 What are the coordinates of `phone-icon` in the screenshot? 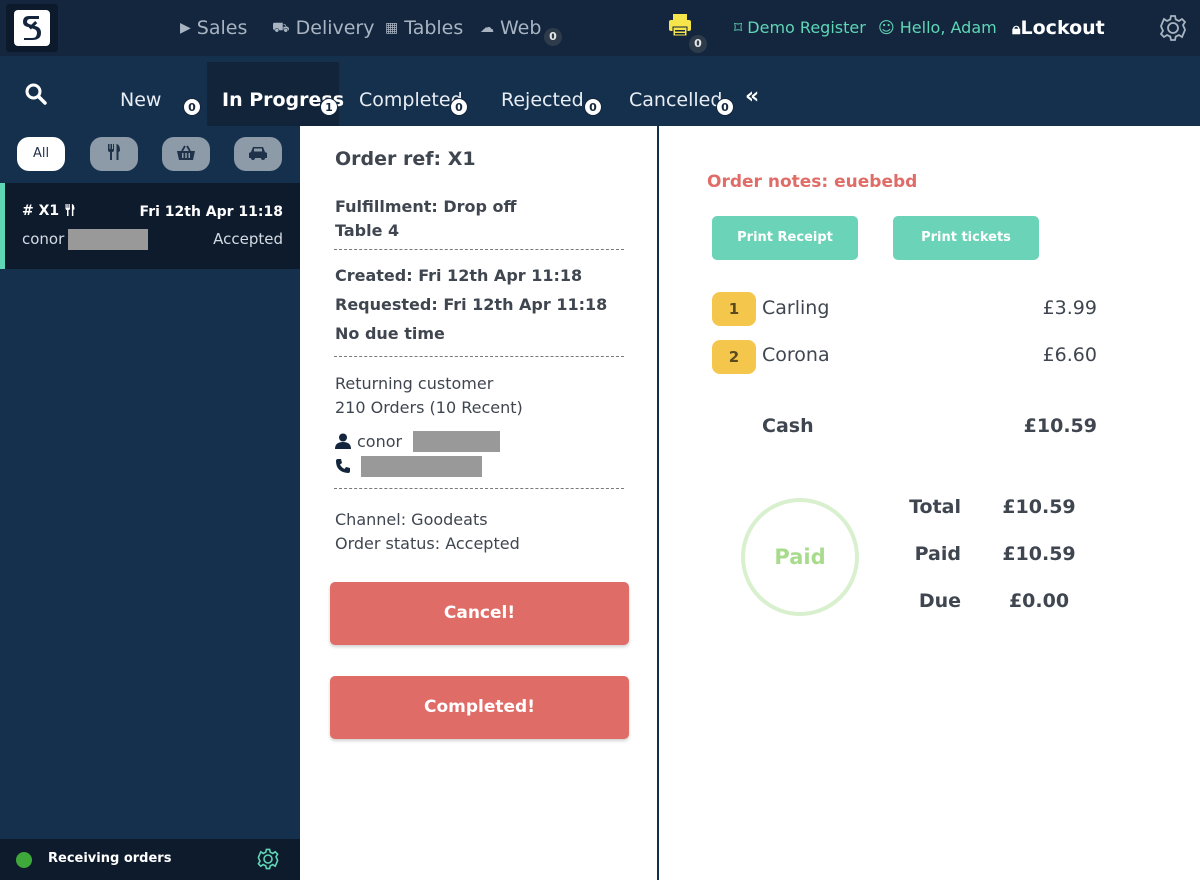 It's located at (343, 466).